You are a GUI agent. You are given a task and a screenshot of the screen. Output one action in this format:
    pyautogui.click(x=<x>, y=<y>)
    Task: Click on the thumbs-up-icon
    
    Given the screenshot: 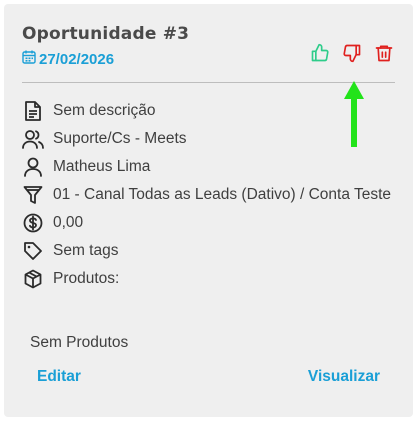 What is the action you would take?
    pyautogui.click(x=320, y=52)
    